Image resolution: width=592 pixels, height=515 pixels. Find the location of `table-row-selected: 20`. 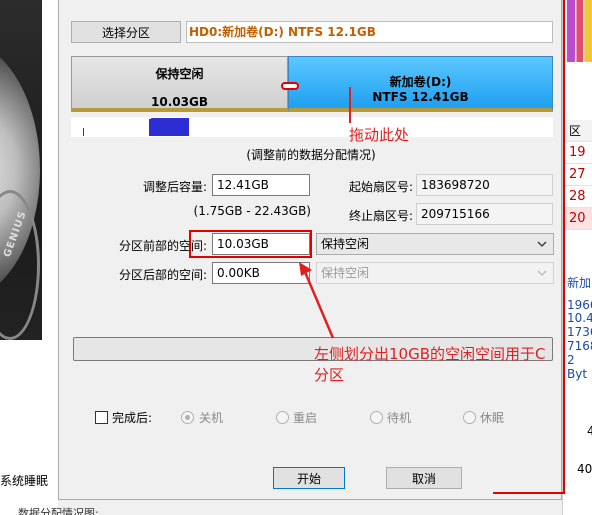

table-row-selected: 20 is located at coordinates (577, 219).